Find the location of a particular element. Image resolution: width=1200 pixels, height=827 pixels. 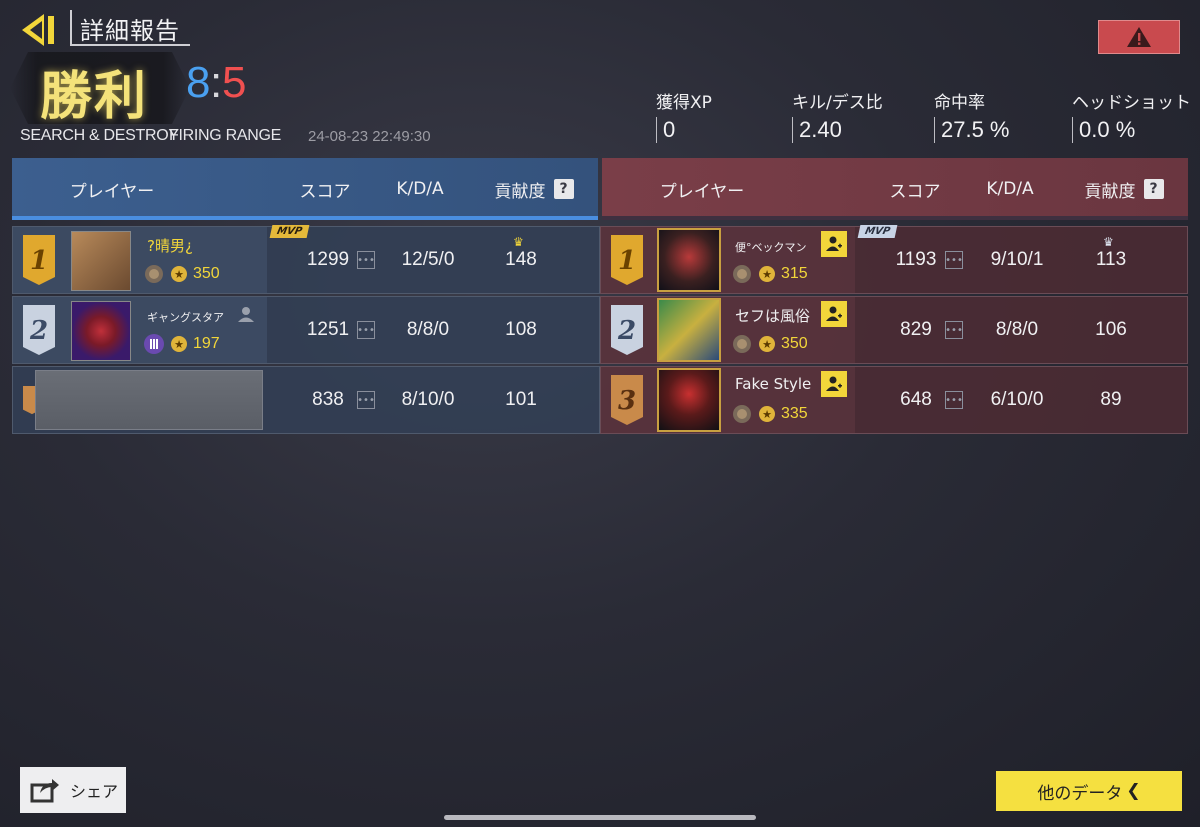

table-row: 3 Fake Style ★ 335 648 ••• 6/10/0 89 is located at coordinates (894, 400).